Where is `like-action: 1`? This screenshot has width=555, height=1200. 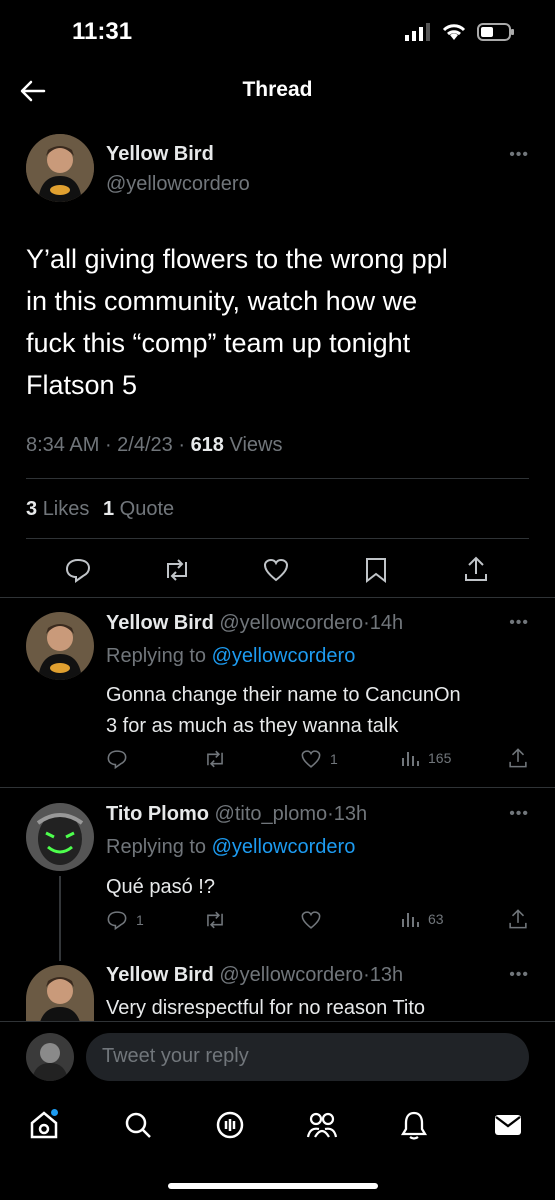
like-action: 1 is located at coordinates (319, 759).